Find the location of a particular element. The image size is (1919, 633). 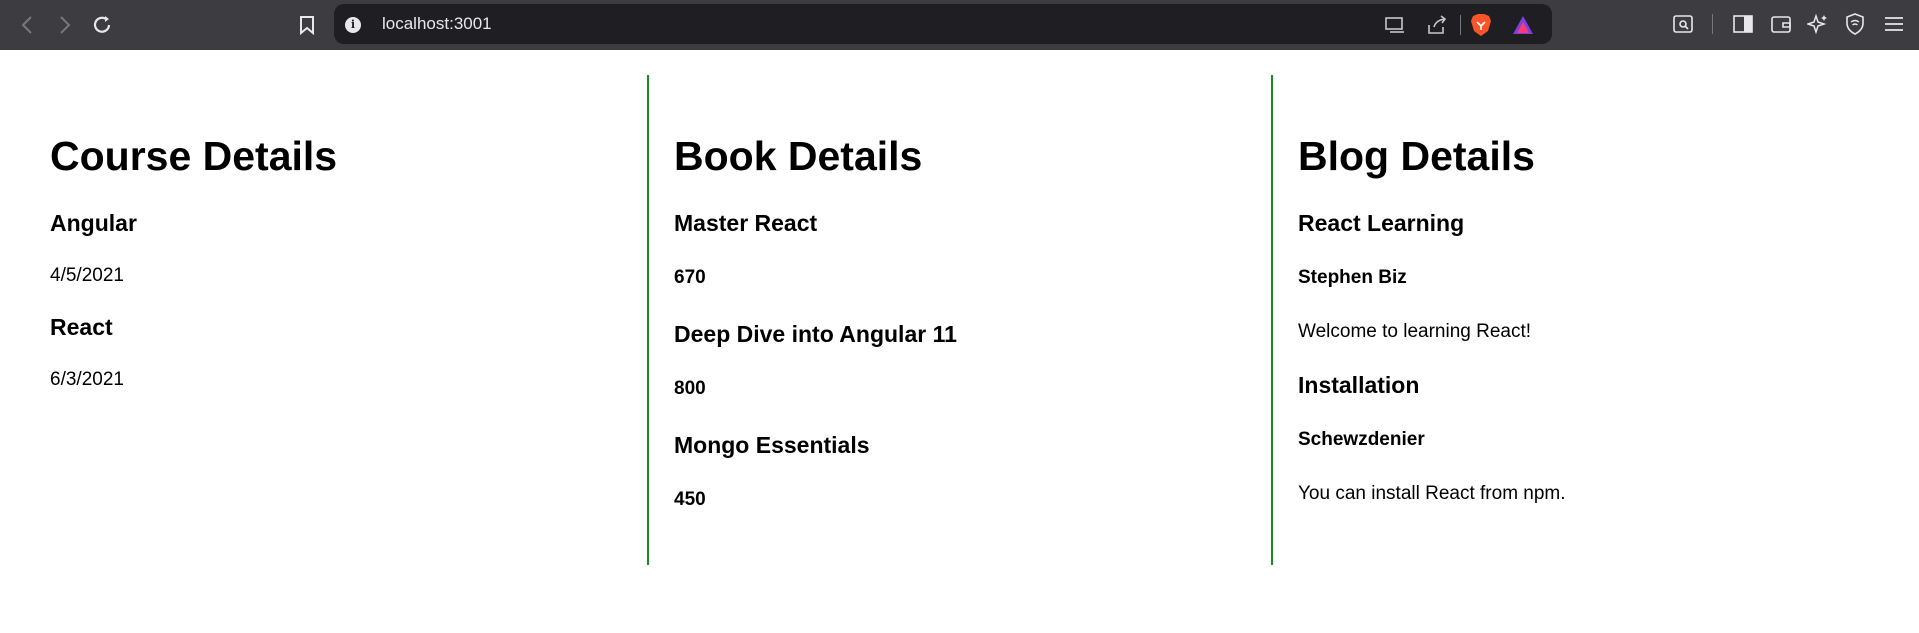

book-price: 670 is located at coordinates (690, 277).